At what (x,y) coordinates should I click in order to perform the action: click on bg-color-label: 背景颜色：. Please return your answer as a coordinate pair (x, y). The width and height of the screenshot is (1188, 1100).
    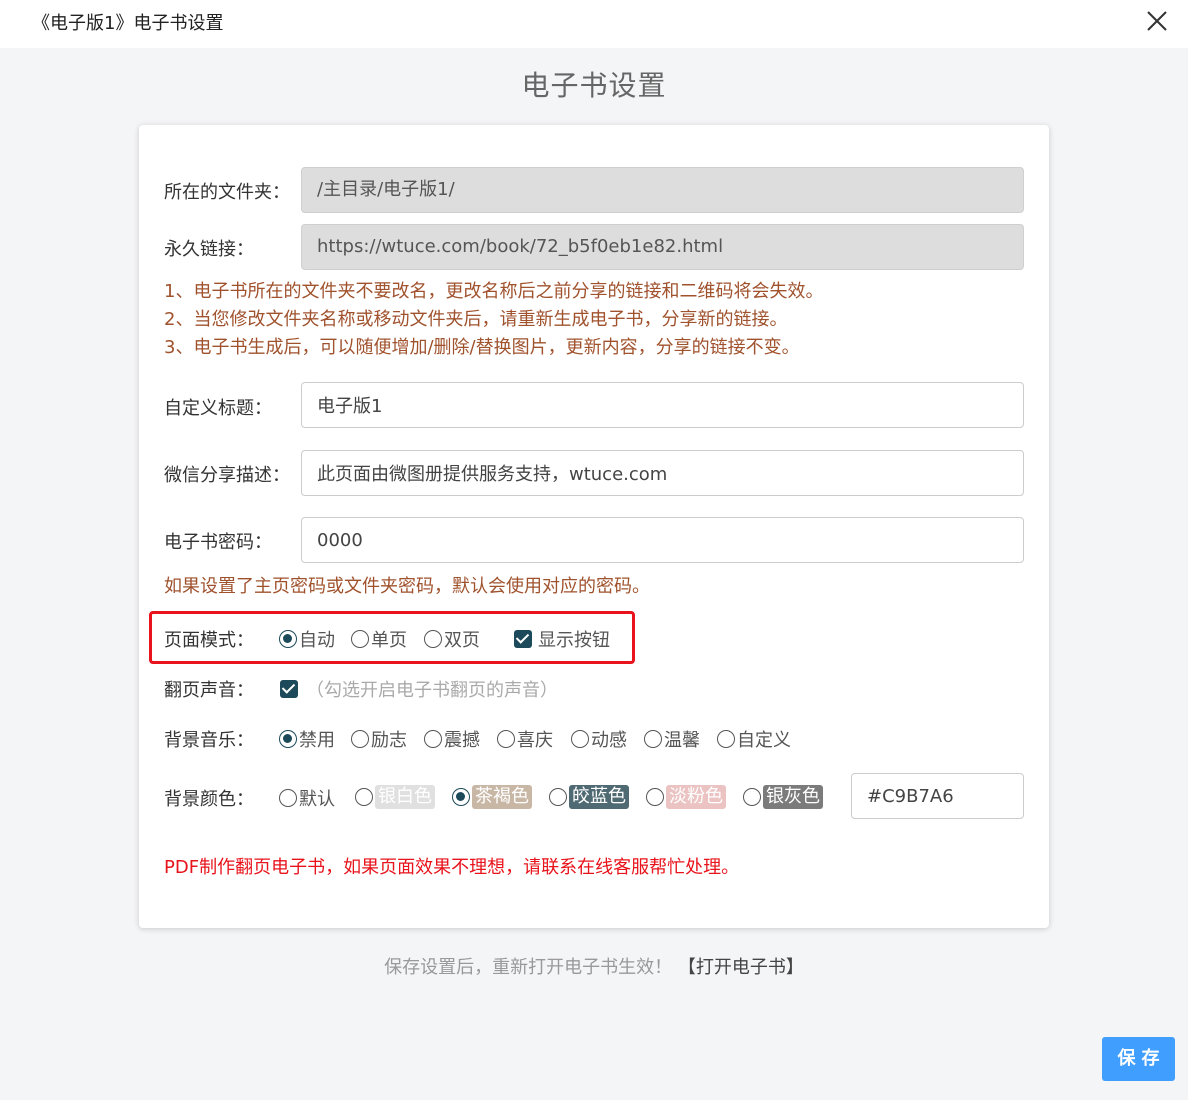
    Looking at the image, I should click on (209, 799).